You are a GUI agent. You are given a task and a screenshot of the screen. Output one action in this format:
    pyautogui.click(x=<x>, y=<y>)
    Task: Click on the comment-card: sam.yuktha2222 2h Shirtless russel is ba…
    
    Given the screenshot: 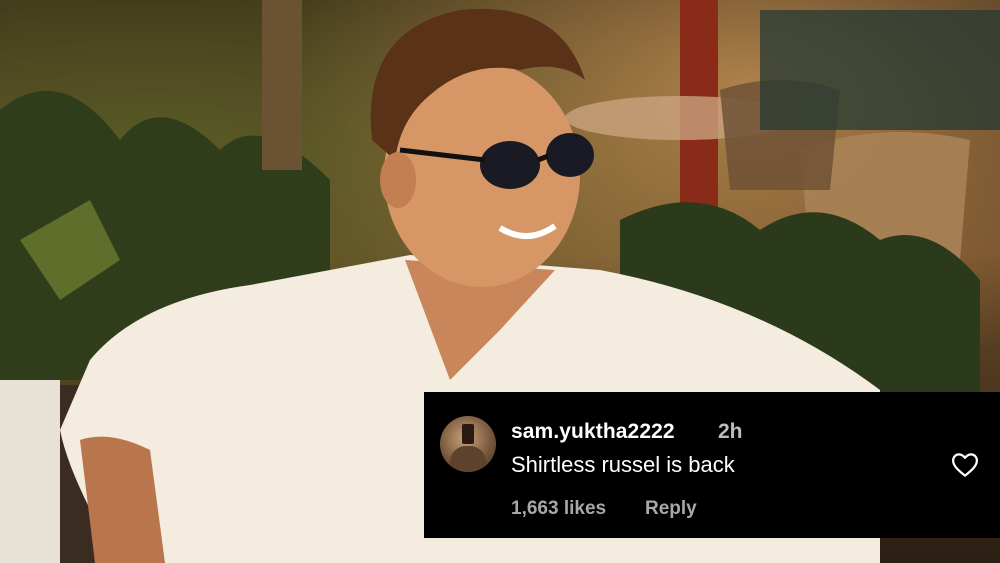 What is the action you would take?
    pyautogui.click(x=712, y=465)
    